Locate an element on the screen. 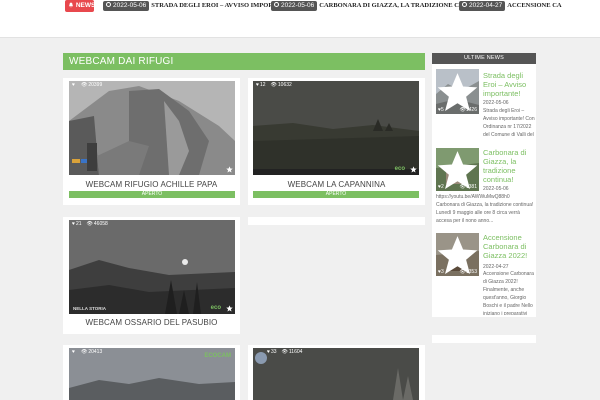 Image resolution: width=600 pixels, height=400 pixels. webcam-image: ♥ 👁20413 ECOCAM is located at coordinates (152, 374).